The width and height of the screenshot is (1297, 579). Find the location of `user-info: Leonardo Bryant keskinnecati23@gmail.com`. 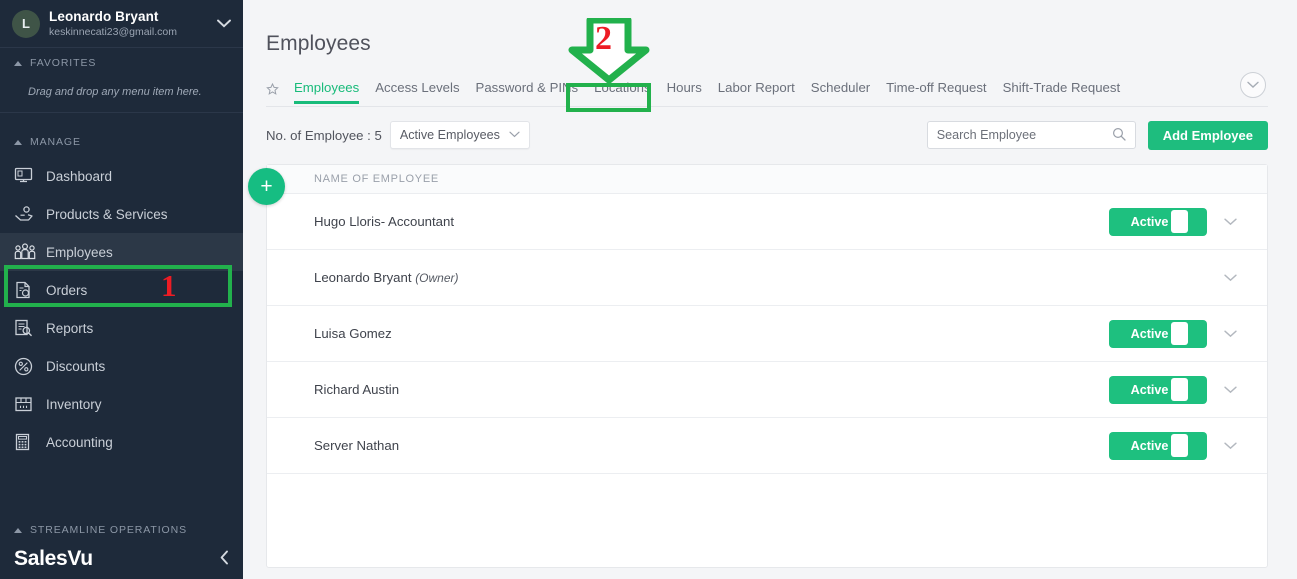

user-info: Leonardo Bryant keskinnecati23@gmail.com is located at coordinates (131, 24).